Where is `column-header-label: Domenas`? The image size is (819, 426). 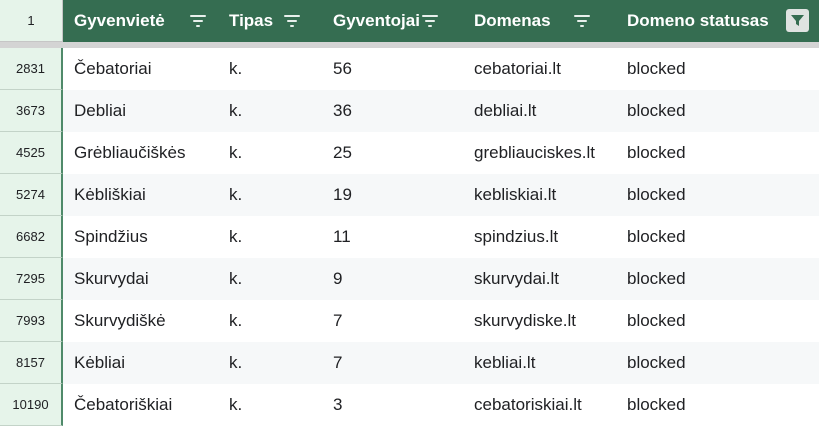
column-header-label: Domenas is located at coordinates (512, 20).